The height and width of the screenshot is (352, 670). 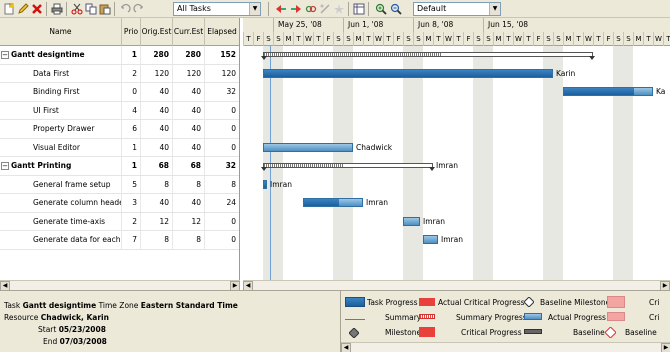 What do you see at coordinates (131, 203) in the screenshot?
I see `cell-prio: 3` at bounding box center [131, 203].